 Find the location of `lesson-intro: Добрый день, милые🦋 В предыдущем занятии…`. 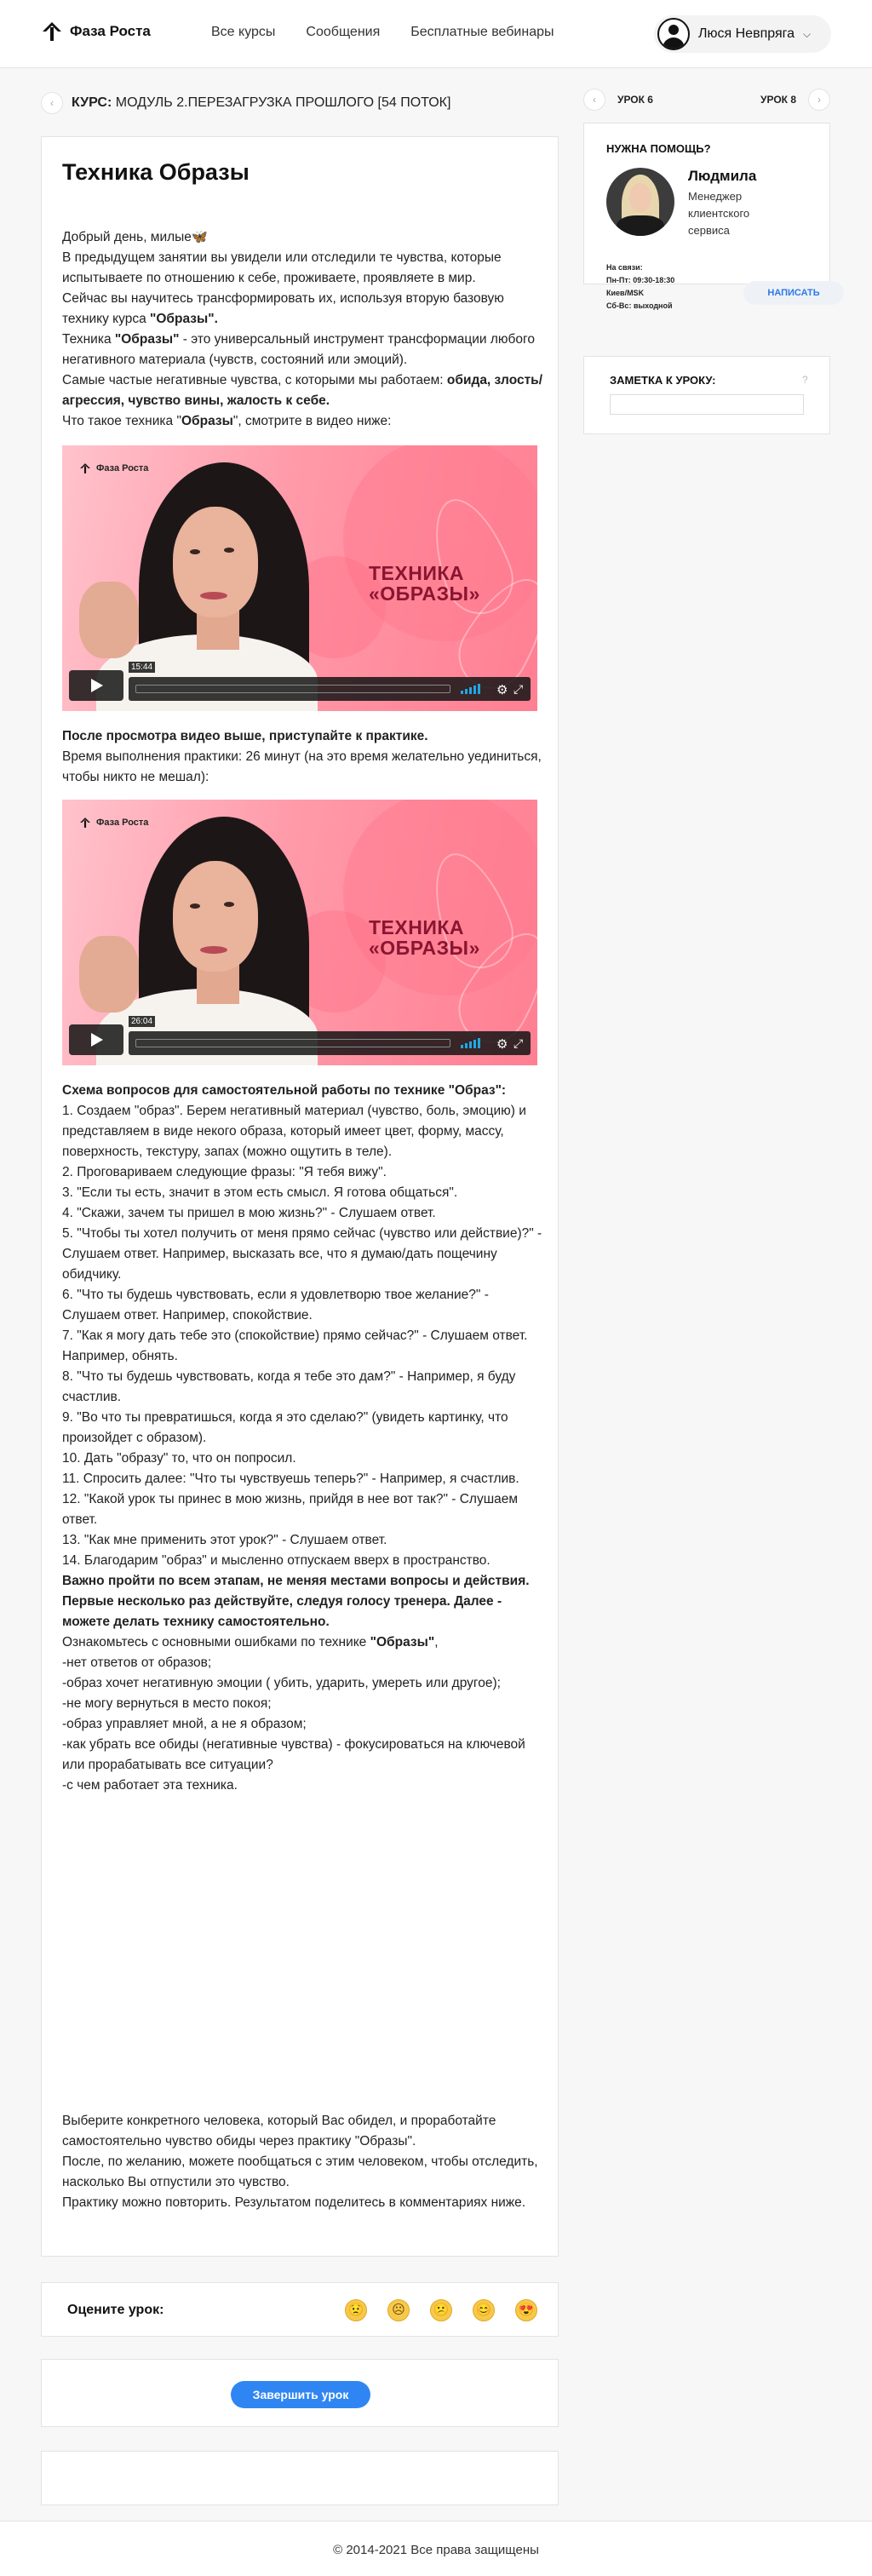

lesson-intro: Добрый день, милые🦋 В предыдущем занятии… is located at coordinates (302, 329).